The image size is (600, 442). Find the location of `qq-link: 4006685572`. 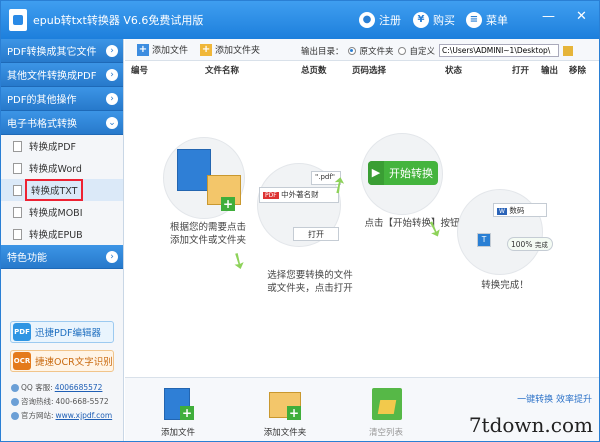

qq-link: 4006685572 is located at coordinates (79, 387).